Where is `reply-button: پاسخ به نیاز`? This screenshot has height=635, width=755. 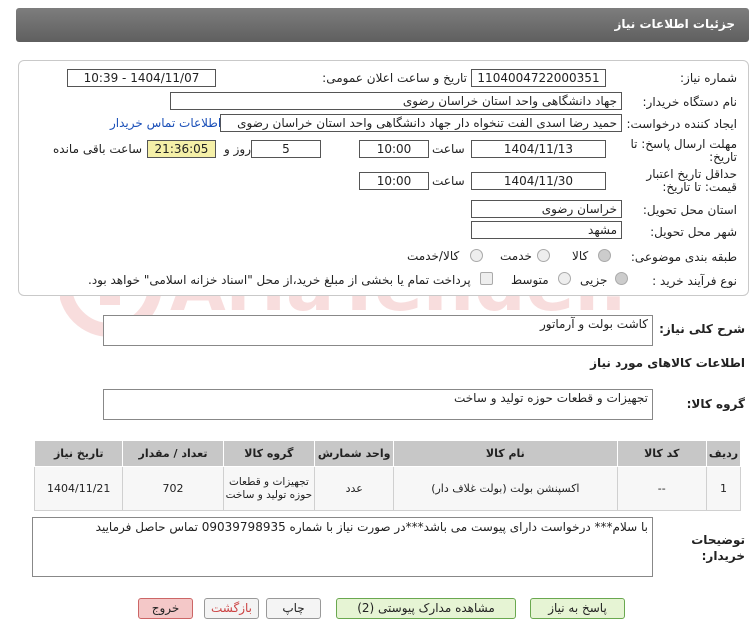 reply-button: پاسخ به نیاز is located at coordinates (577, 608).